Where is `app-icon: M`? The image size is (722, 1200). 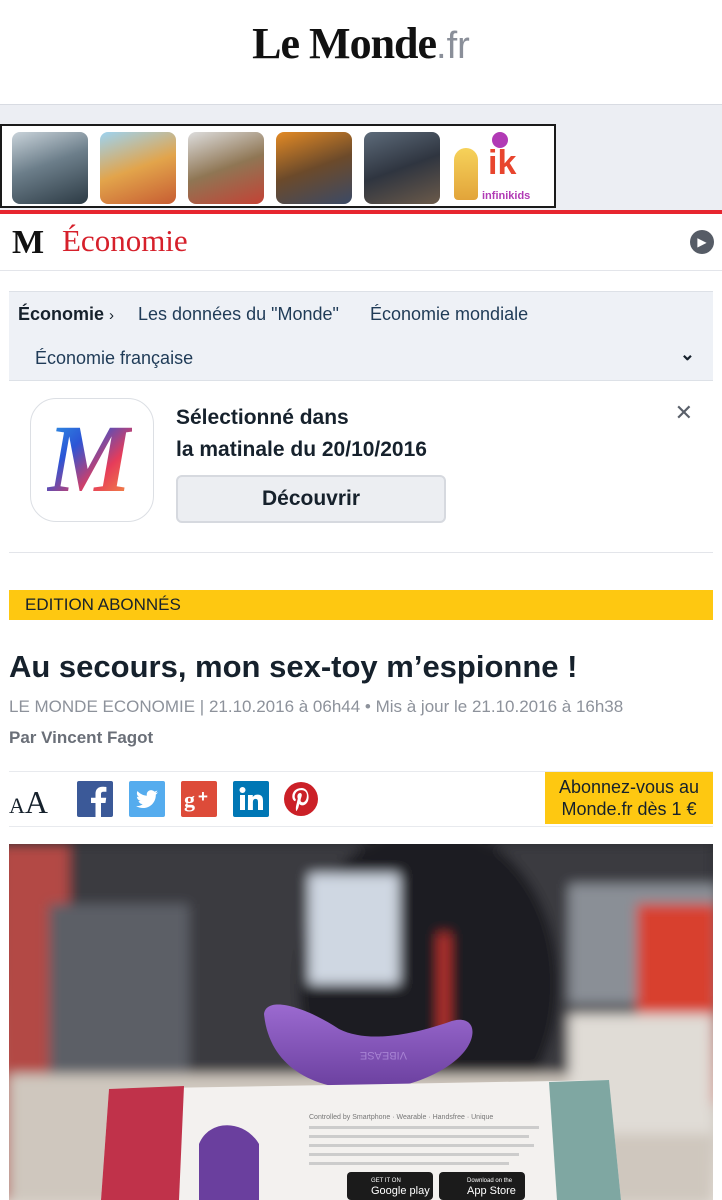
app-icon: M is located at coordinates (92, 460).